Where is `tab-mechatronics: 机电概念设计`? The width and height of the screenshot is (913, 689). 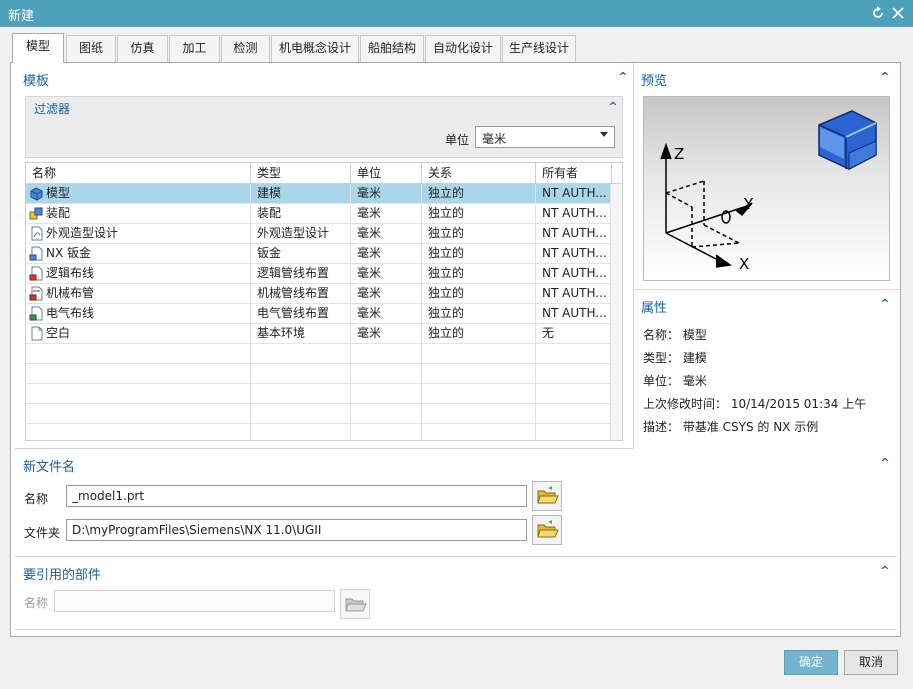 tab-mechatronics: 机电概念设计 is located at coordinates (315, 48).